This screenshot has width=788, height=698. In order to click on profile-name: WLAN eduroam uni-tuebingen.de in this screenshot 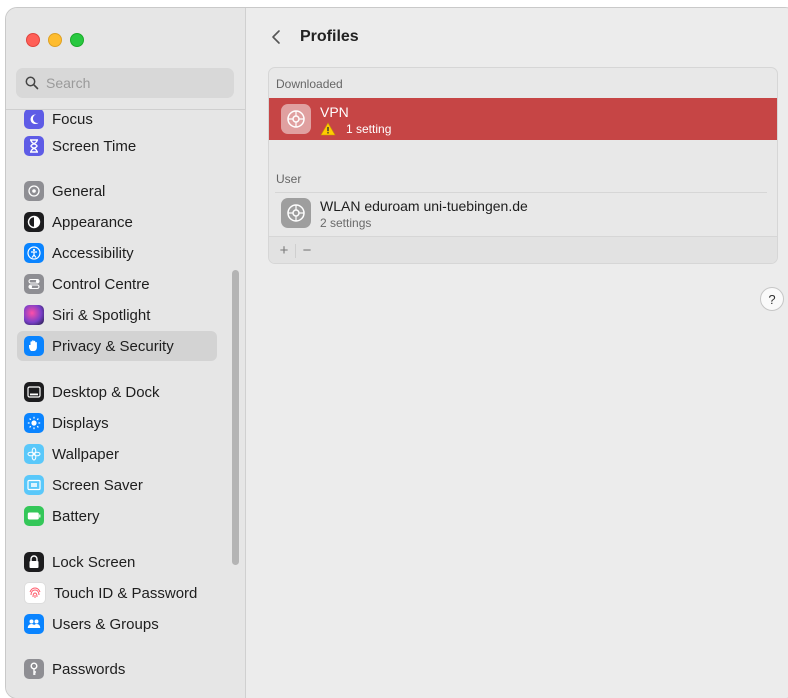, I will do `click(424, 206)`.